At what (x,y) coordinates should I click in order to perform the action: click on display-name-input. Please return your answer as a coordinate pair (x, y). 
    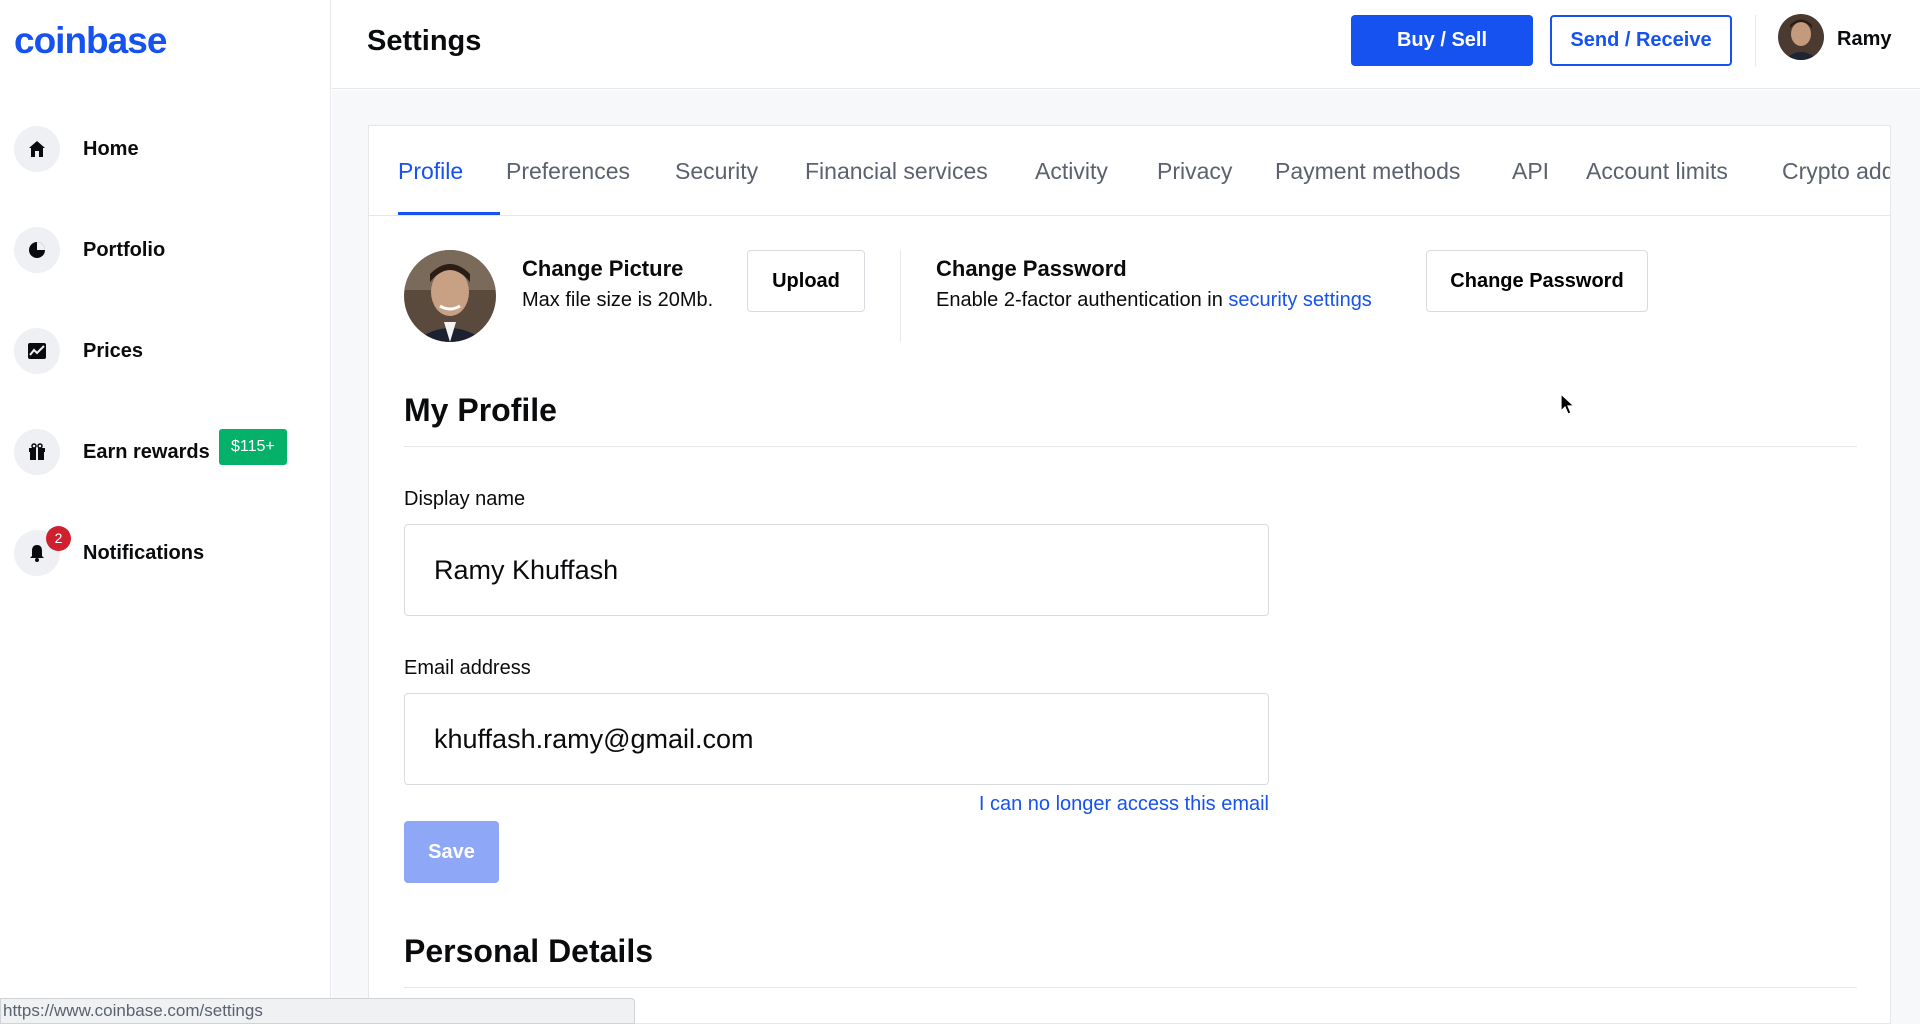
    Looking at the image, I should click on (836, 570).